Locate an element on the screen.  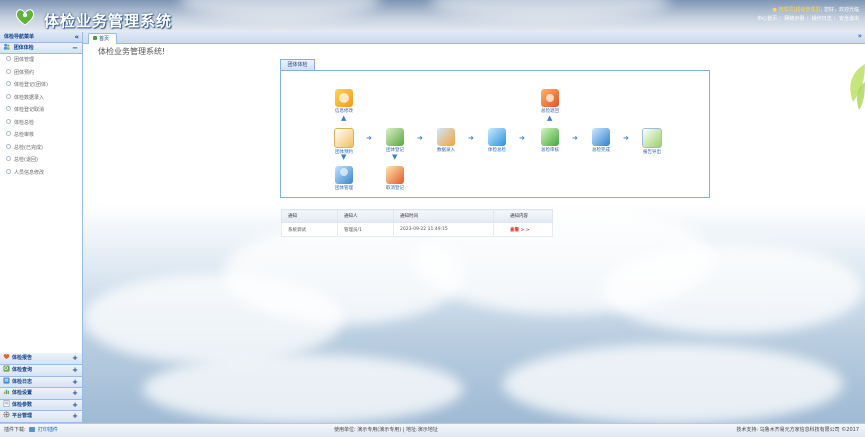
sidebar-group-label: 体检报告 is located at coordinates (22, 358).